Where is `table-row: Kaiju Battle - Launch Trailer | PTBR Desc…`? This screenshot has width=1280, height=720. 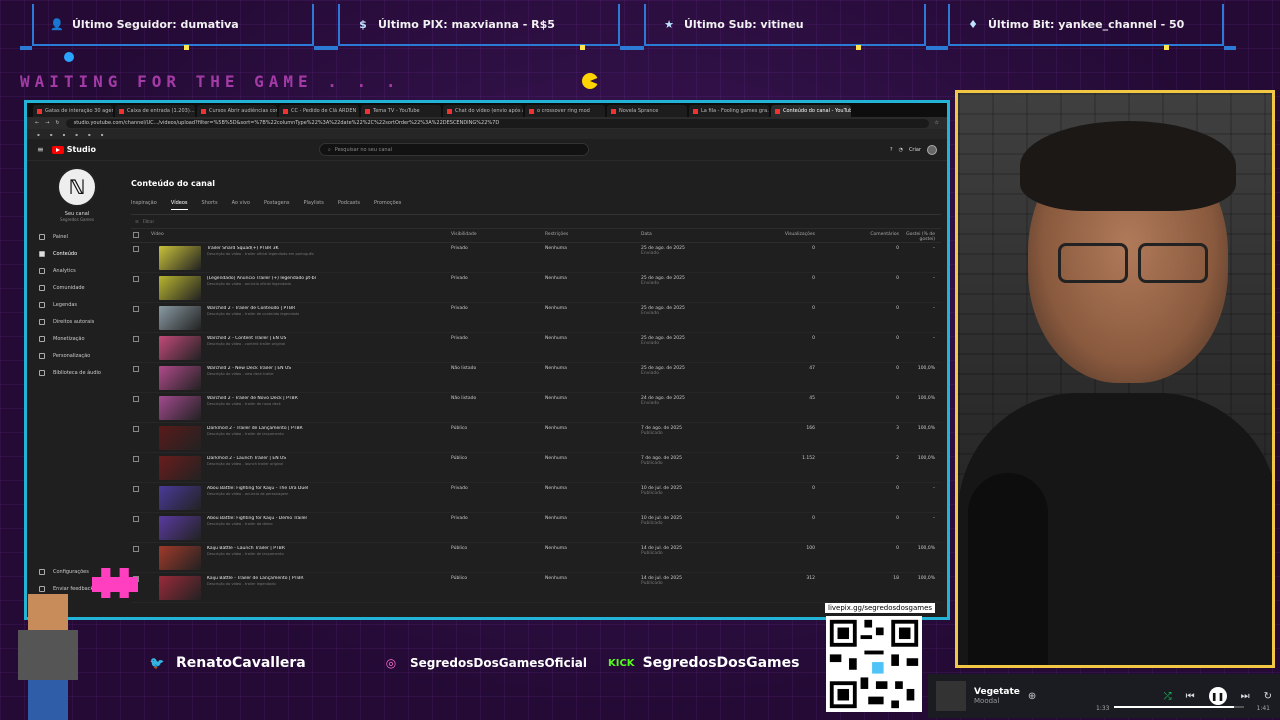
table-row: Kaiju Battle - Launch Trailer | PTBR Desc… is located at coordinates (536, 558).